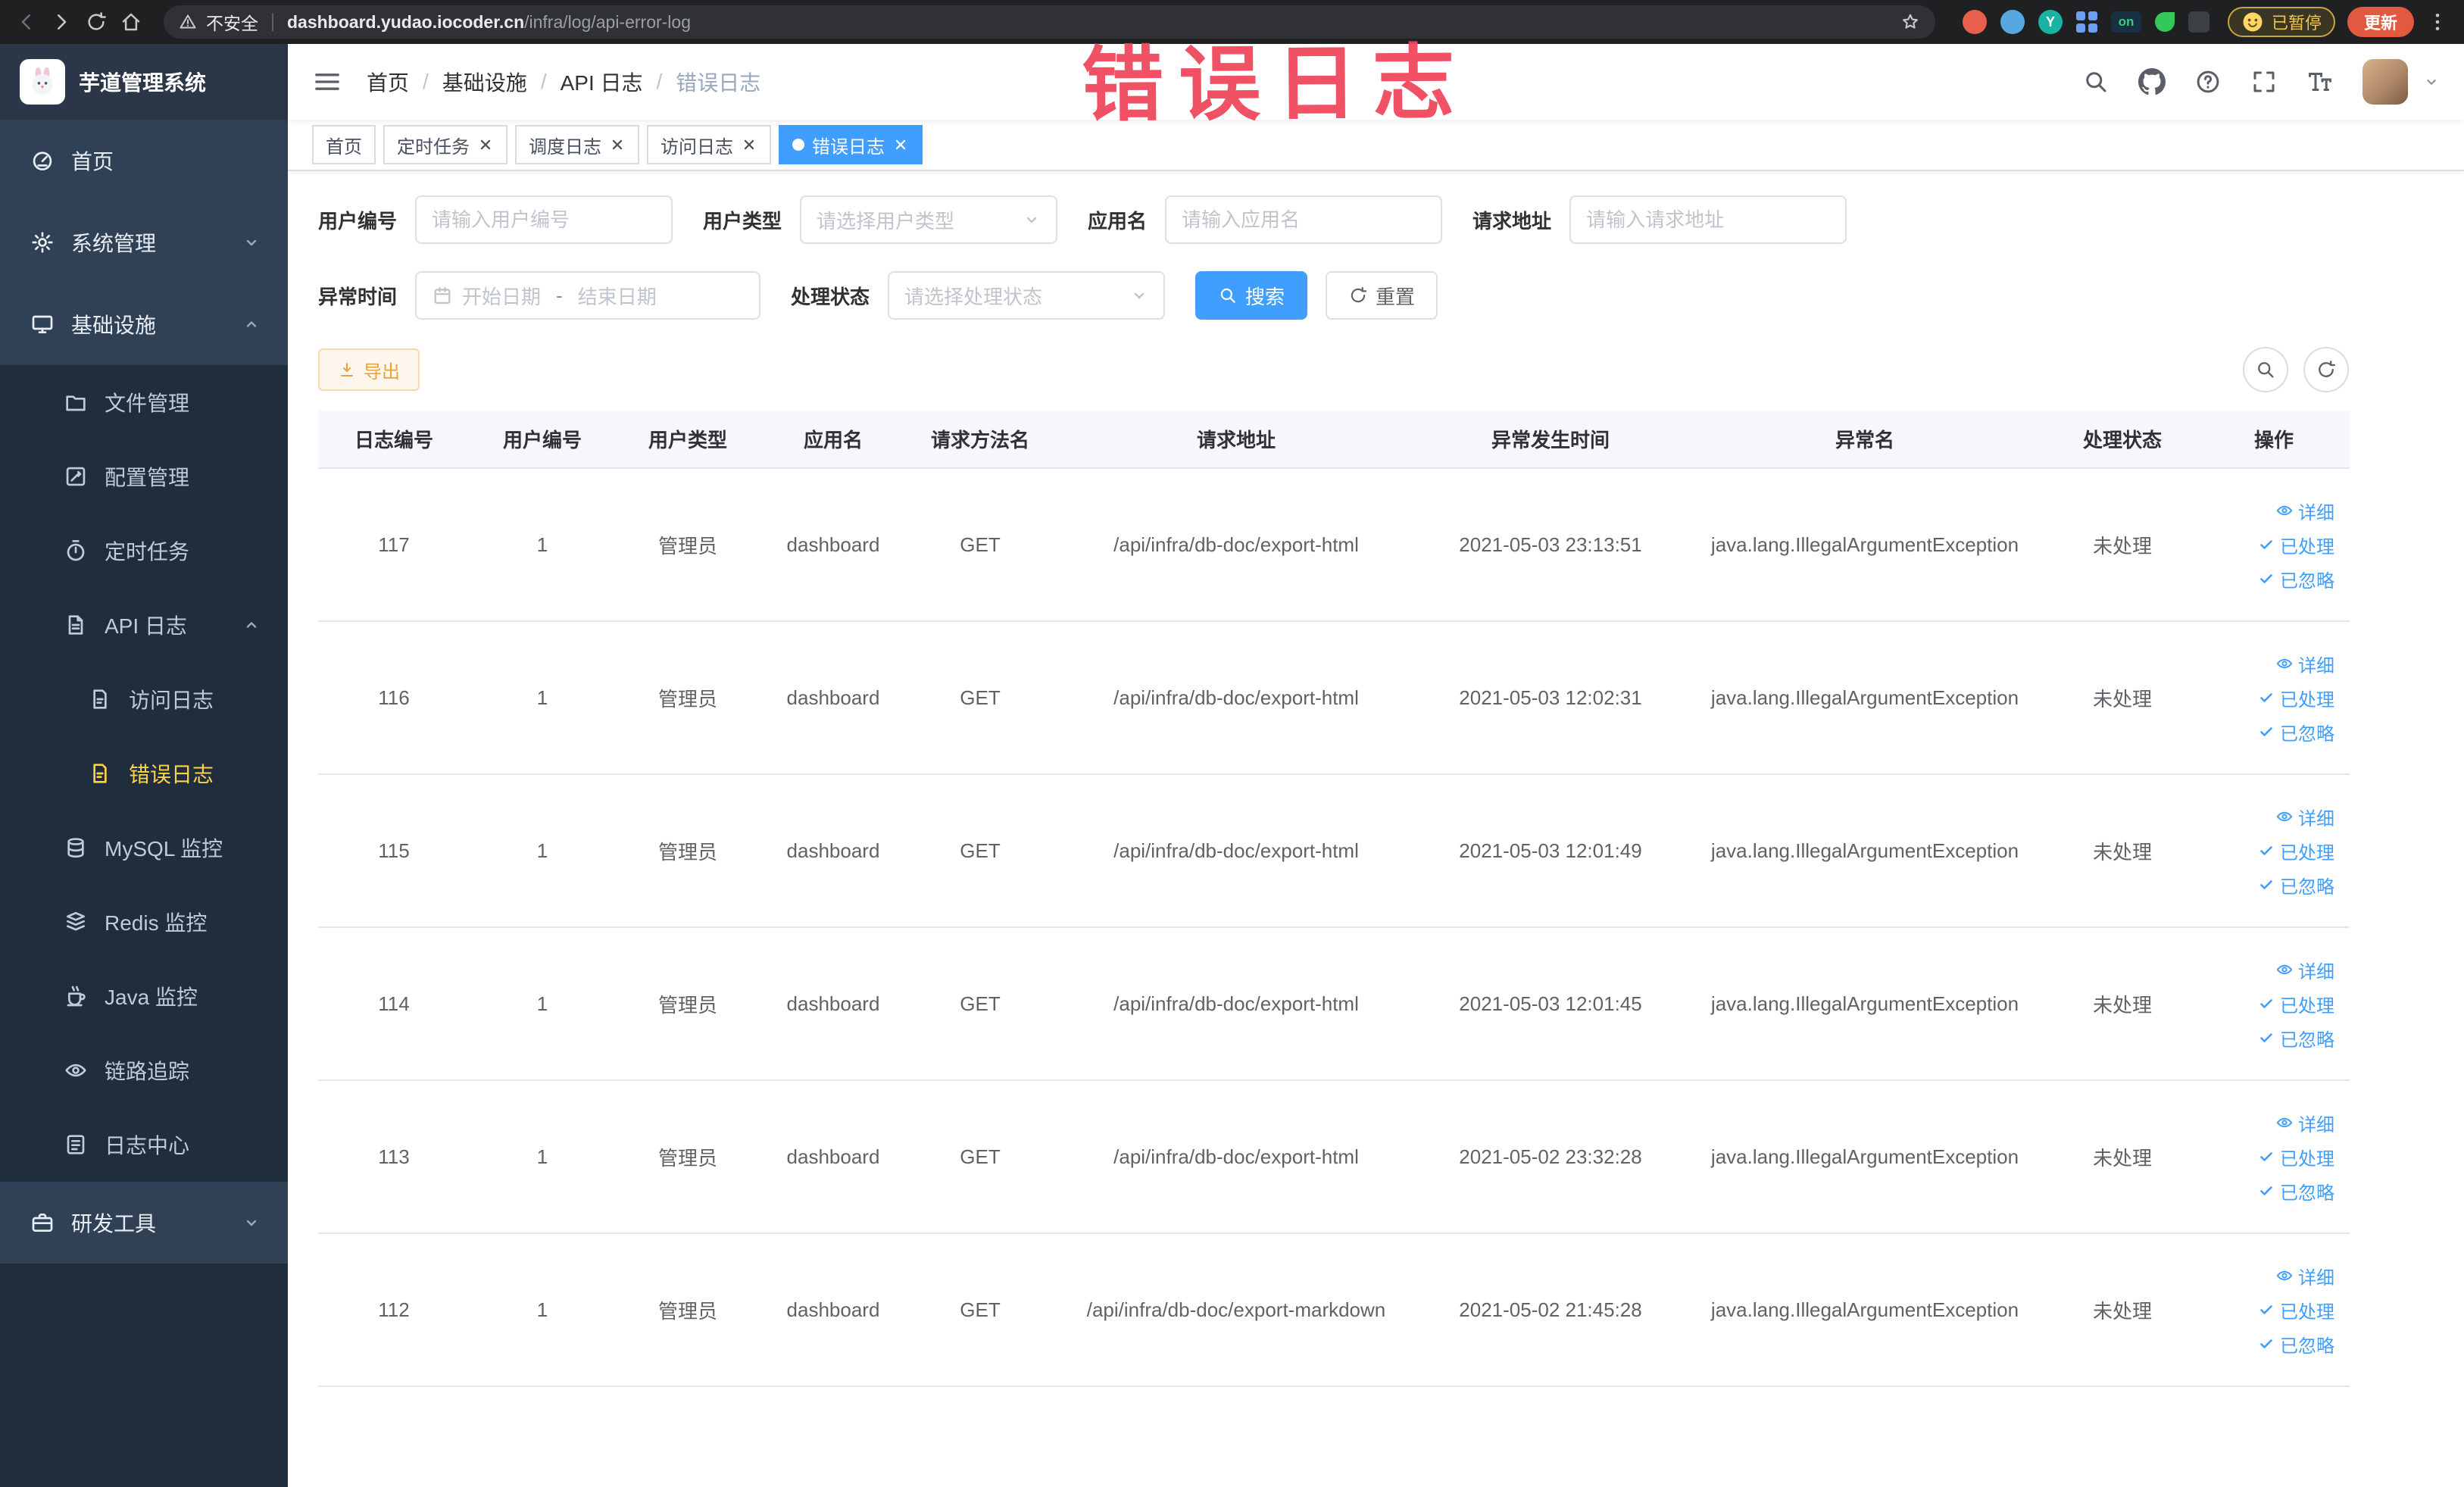 Image resolution: width=2464 pixels, height=1487 pixels. Describe the element at coordinates (2096, 81) in the screenshot. I see `search-icon` at that location.